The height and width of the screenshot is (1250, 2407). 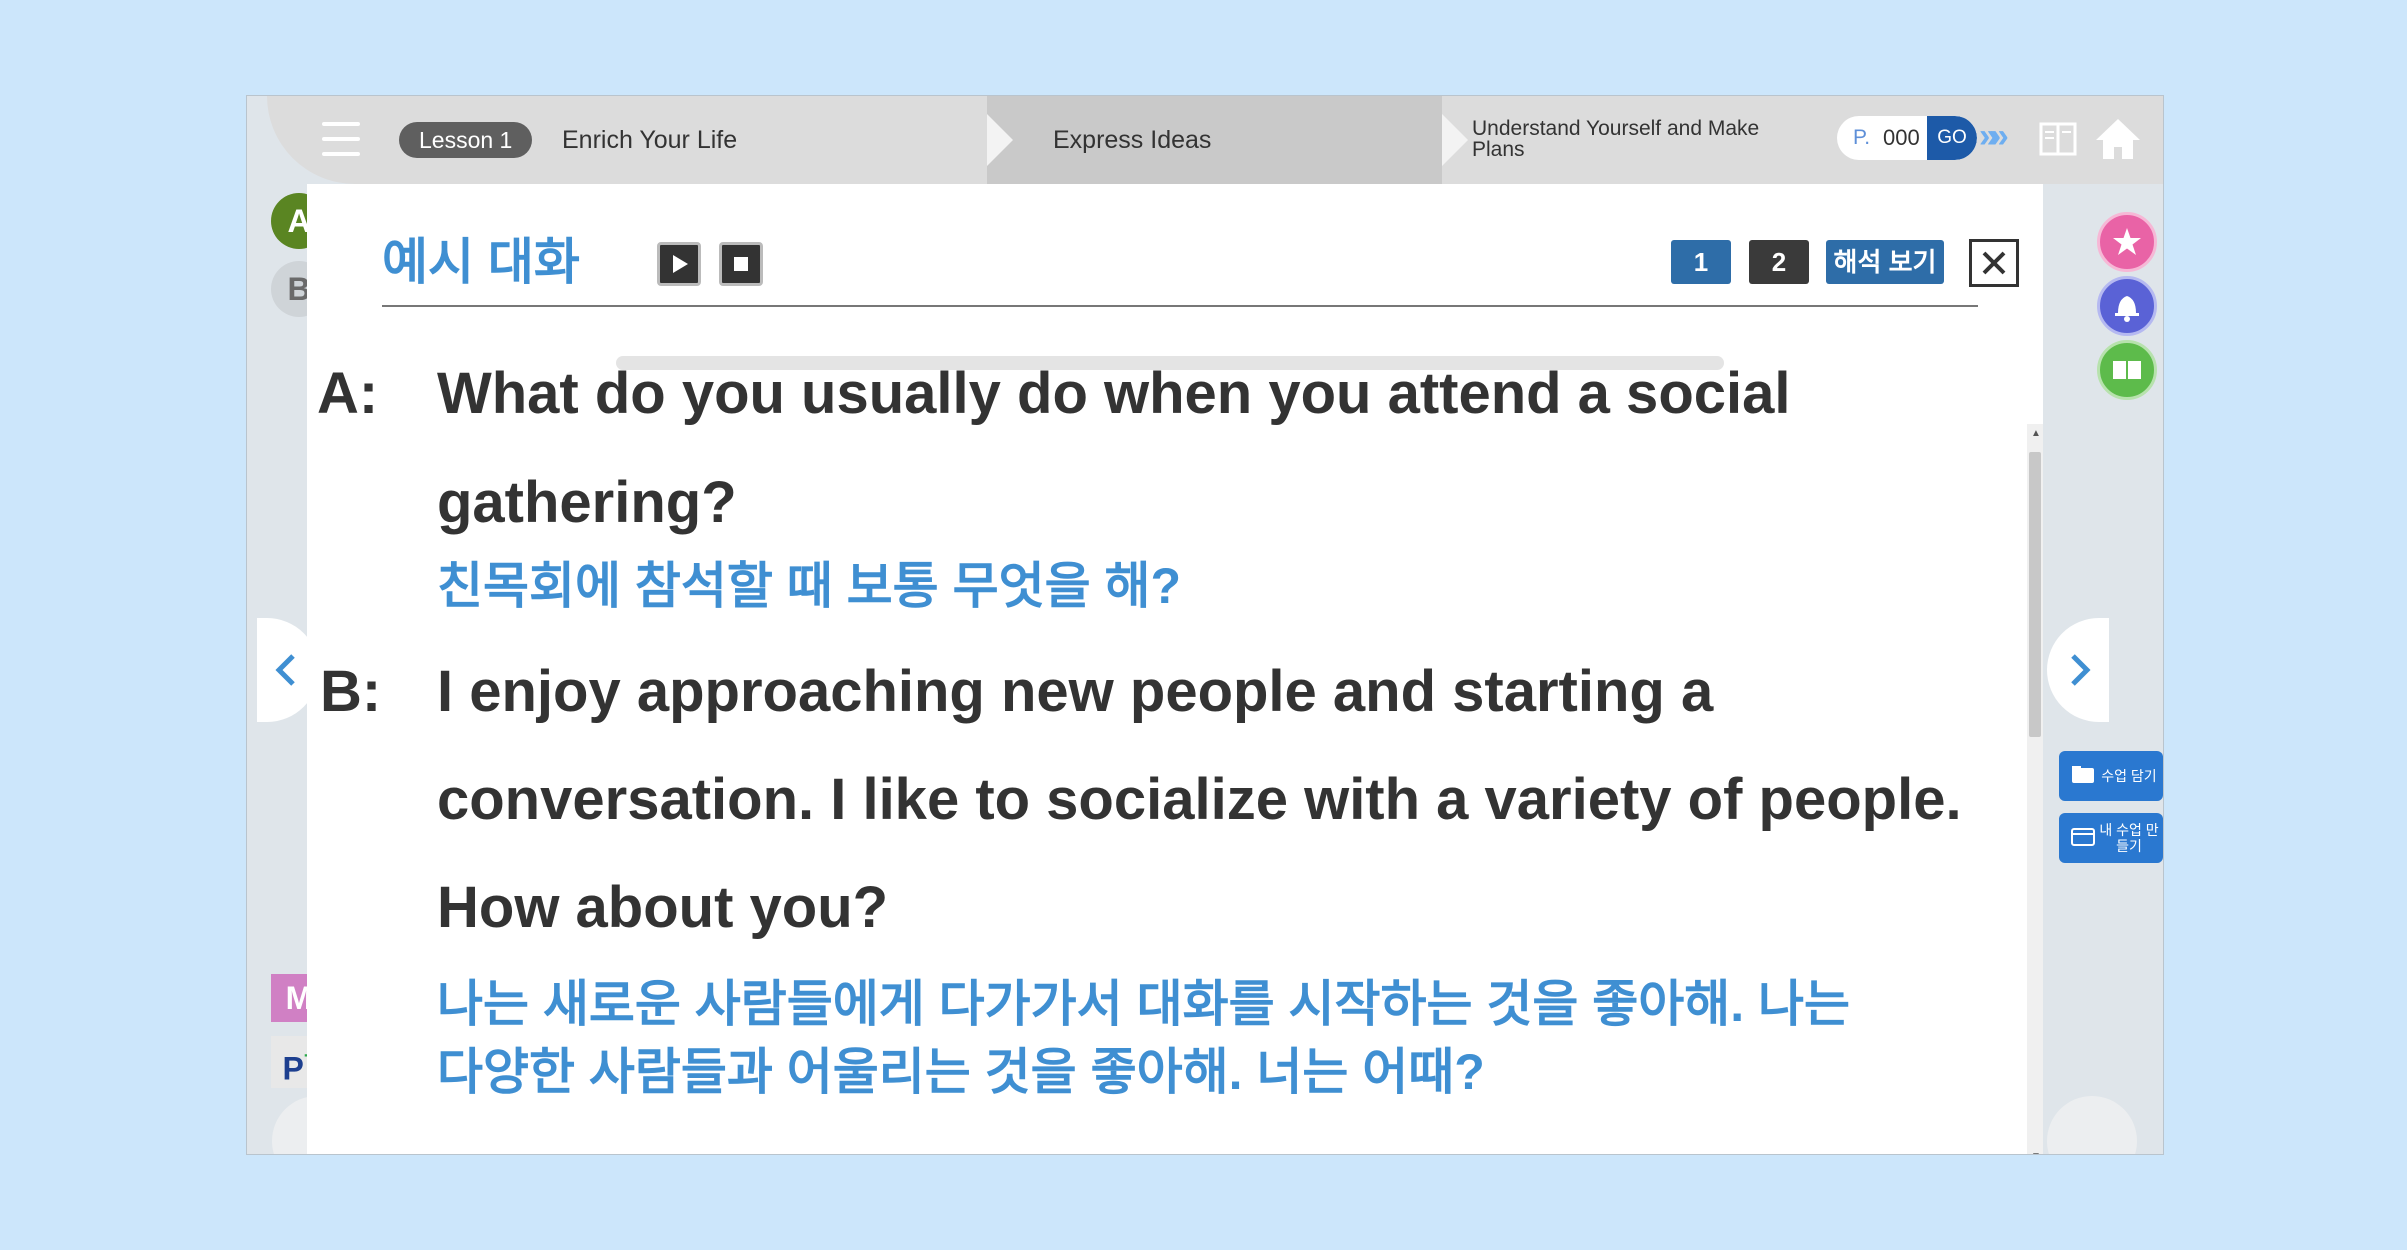 I want to click on title-divider, so click(x=1180, y=306).